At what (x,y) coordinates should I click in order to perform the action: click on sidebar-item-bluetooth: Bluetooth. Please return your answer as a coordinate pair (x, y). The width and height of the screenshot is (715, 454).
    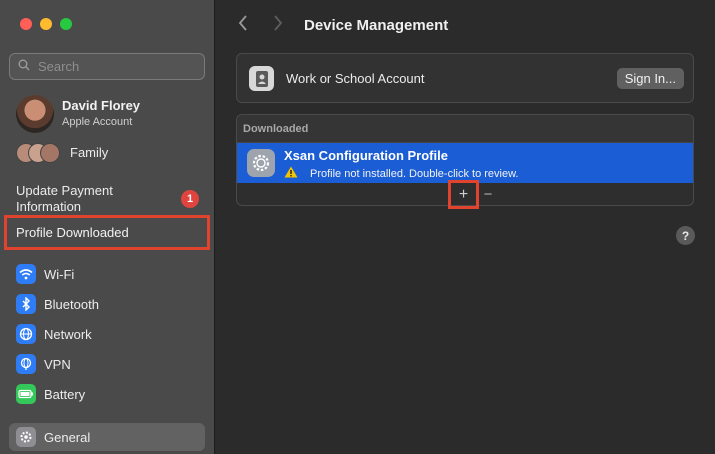
    Looking at the image, I should click on (107, 304).